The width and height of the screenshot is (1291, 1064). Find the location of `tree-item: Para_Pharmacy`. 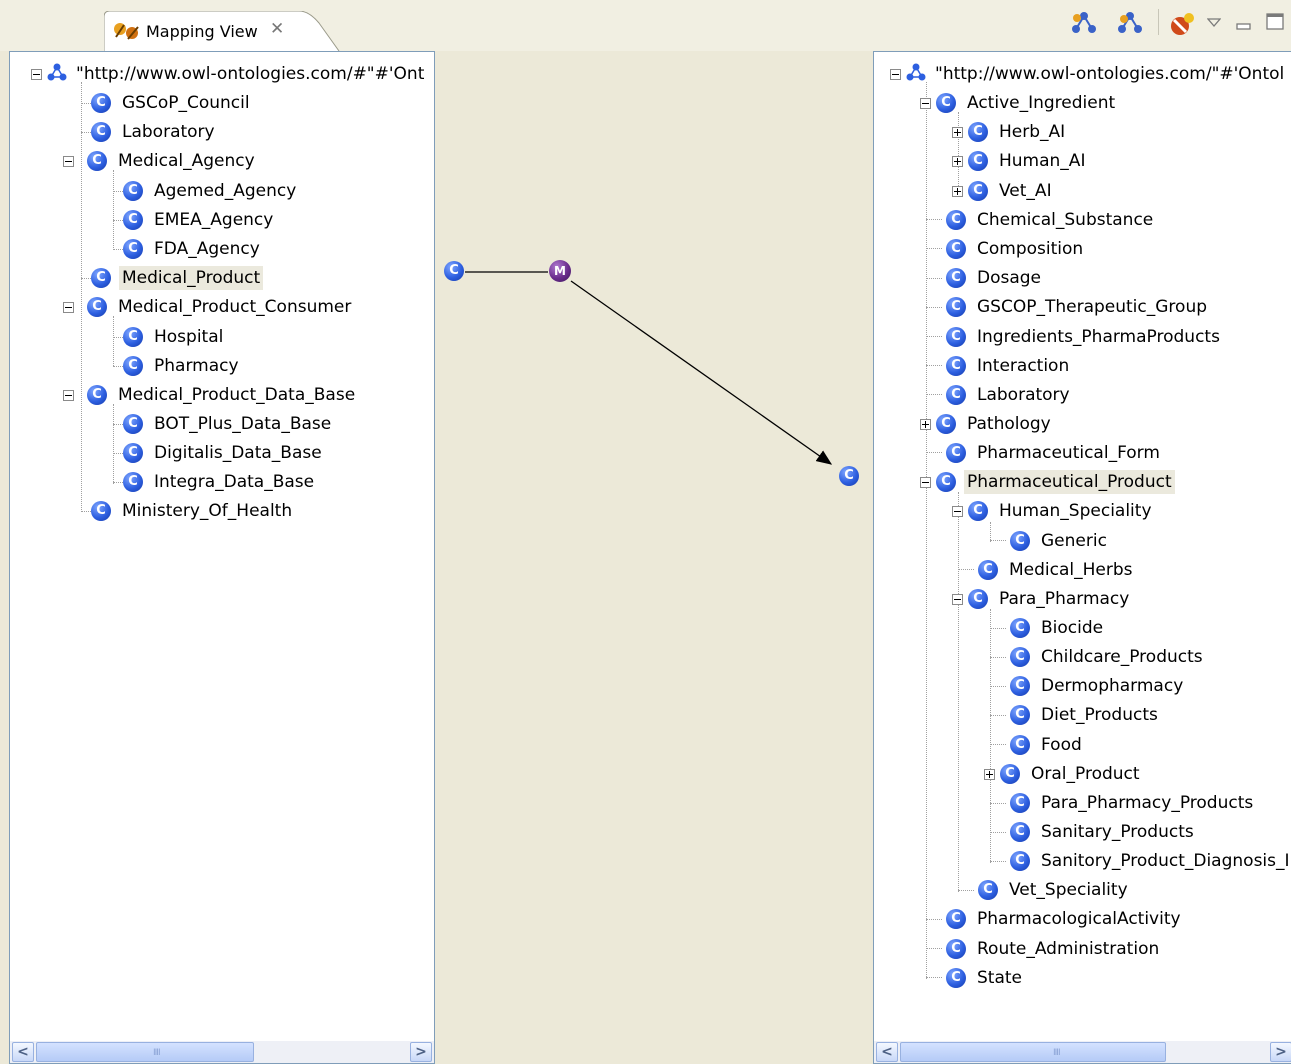

tree-item: Para_Pharmacy is located at coordinates (1042, 599).